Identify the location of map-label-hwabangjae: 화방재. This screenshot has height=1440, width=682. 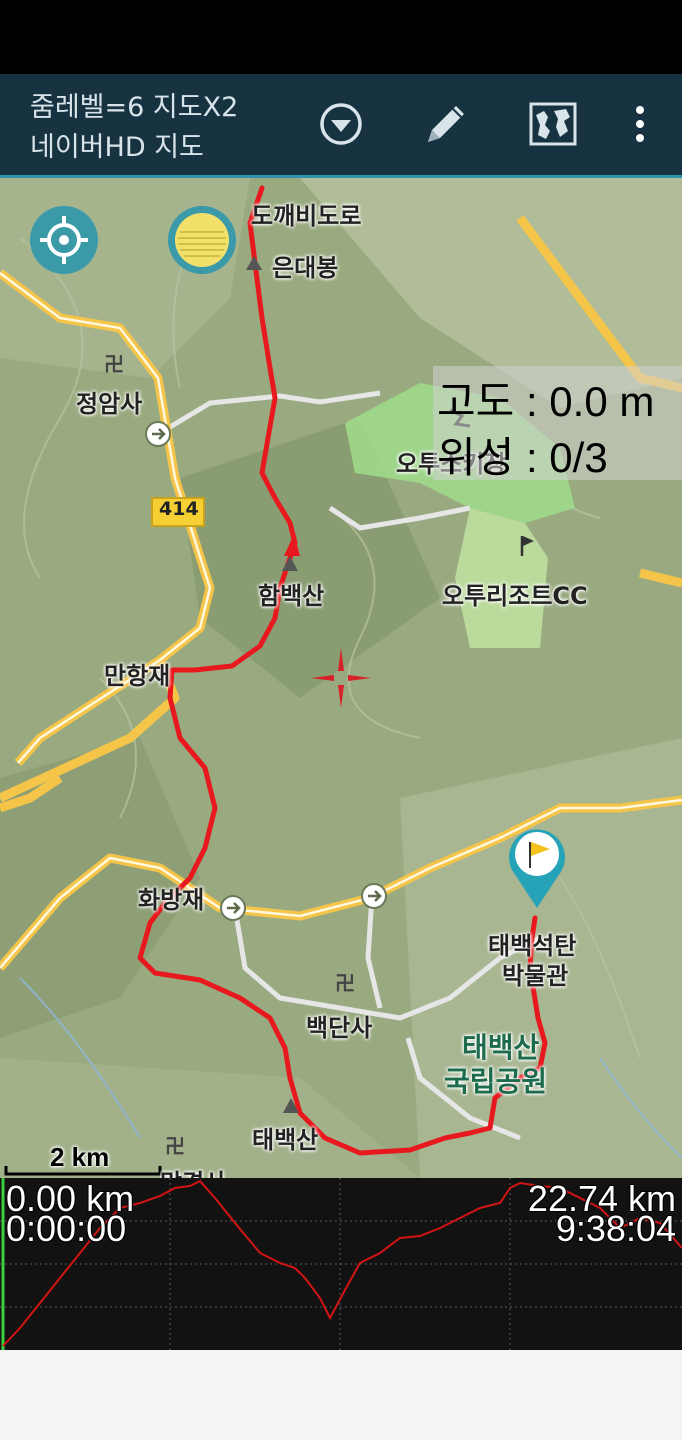
(171, 897).